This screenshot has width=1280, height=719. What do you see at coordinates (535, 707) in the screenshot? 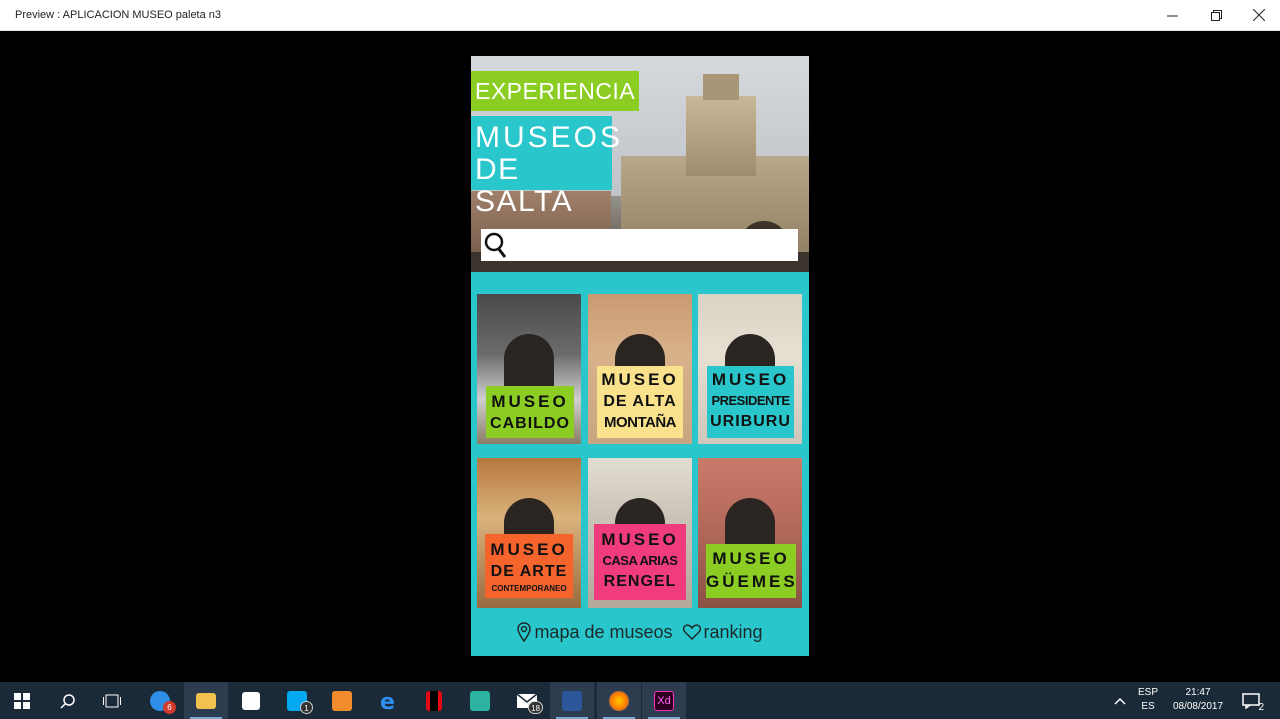
I see `notification-badge: 18` at bounding box center [535, 707].